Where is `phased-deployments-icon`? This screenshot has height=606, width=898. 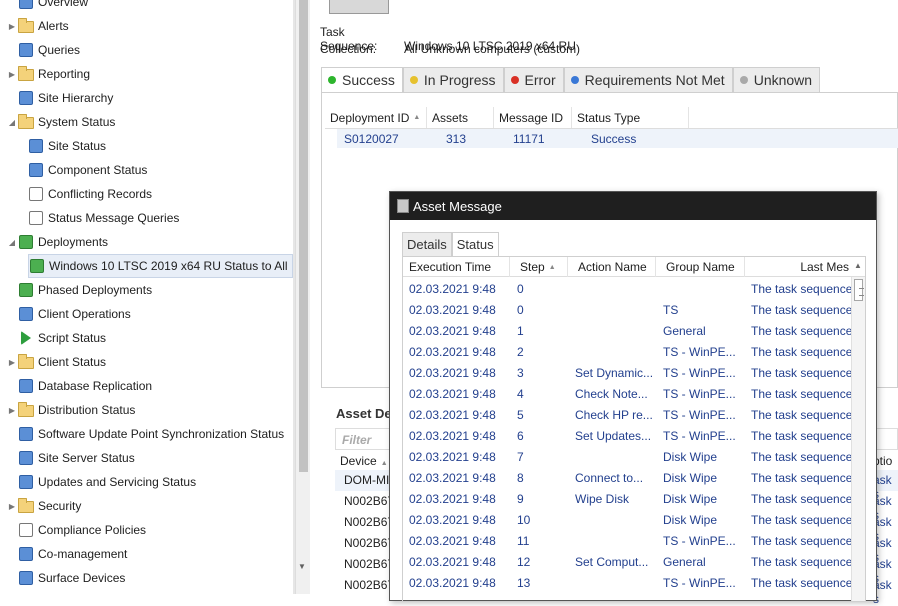 phased-deployments-icon is located at coordinates (26, 290).